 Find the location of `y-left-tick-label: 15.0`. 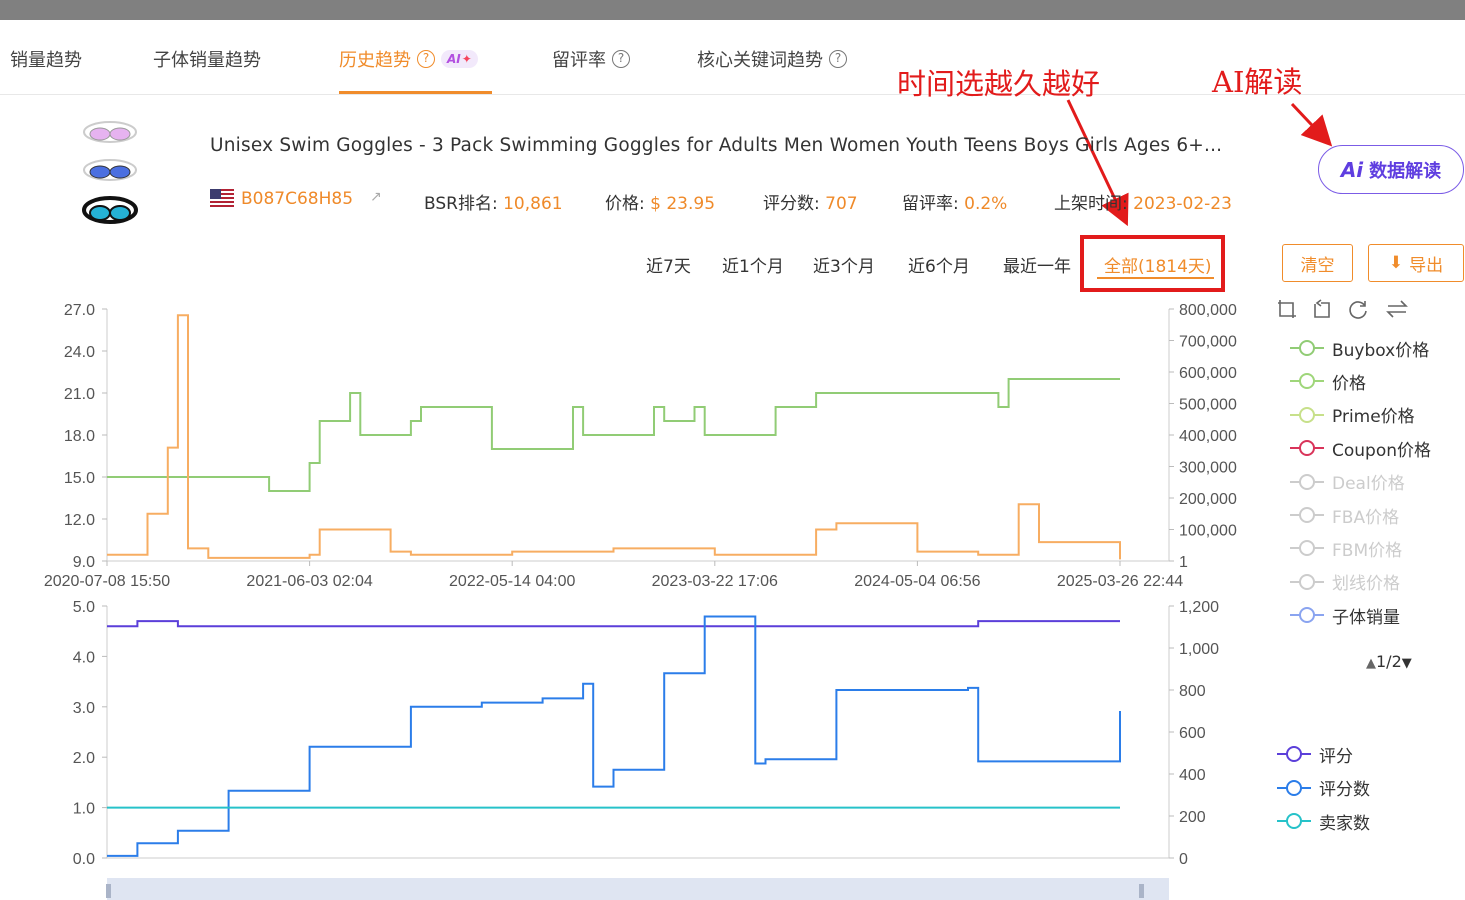

y-left-tick-label: 15.0 is located at coordinates (79, 478).